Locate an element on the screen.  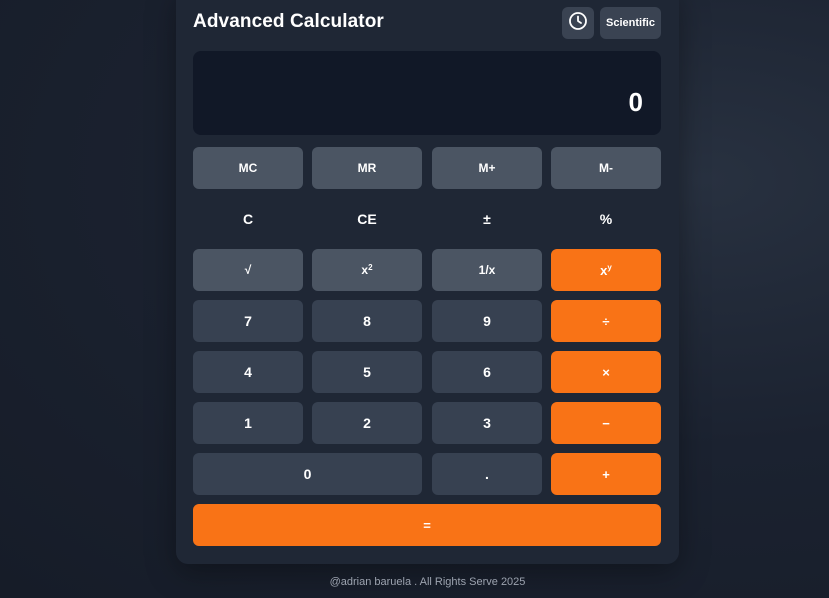
clear-entry-button: CE is located at coordinates (367, 219).